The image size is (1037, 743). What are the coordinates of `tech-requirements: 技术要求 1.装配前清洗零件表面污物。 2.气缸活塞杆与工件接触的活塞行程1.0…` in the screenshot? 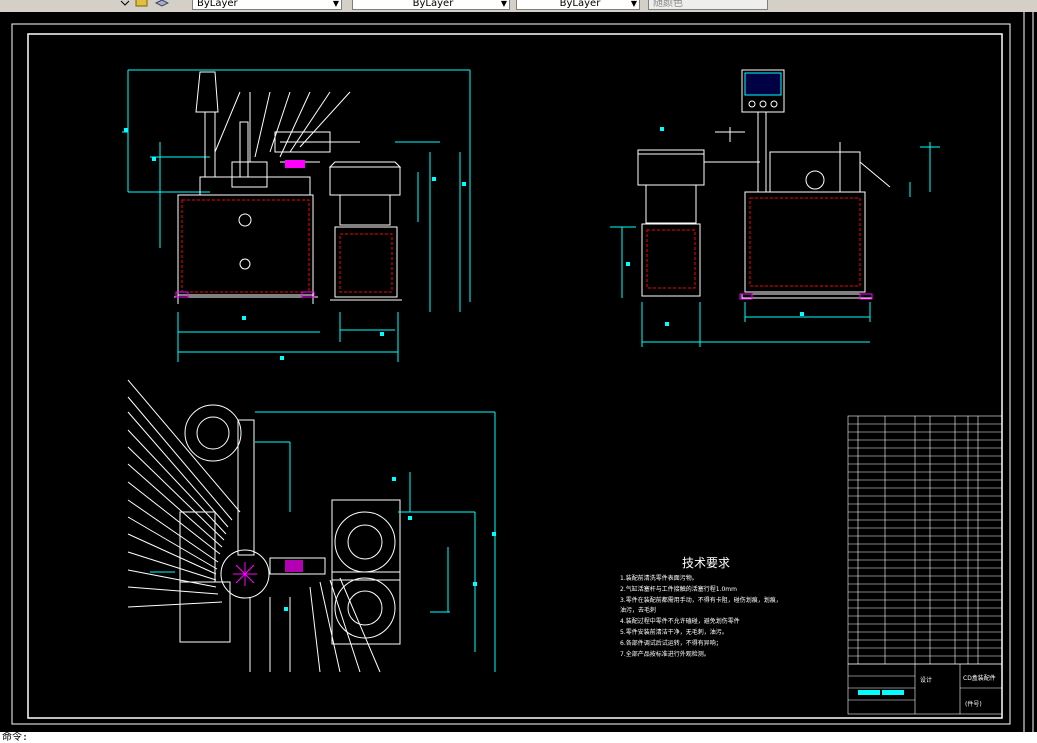 It's located at (701, 607).